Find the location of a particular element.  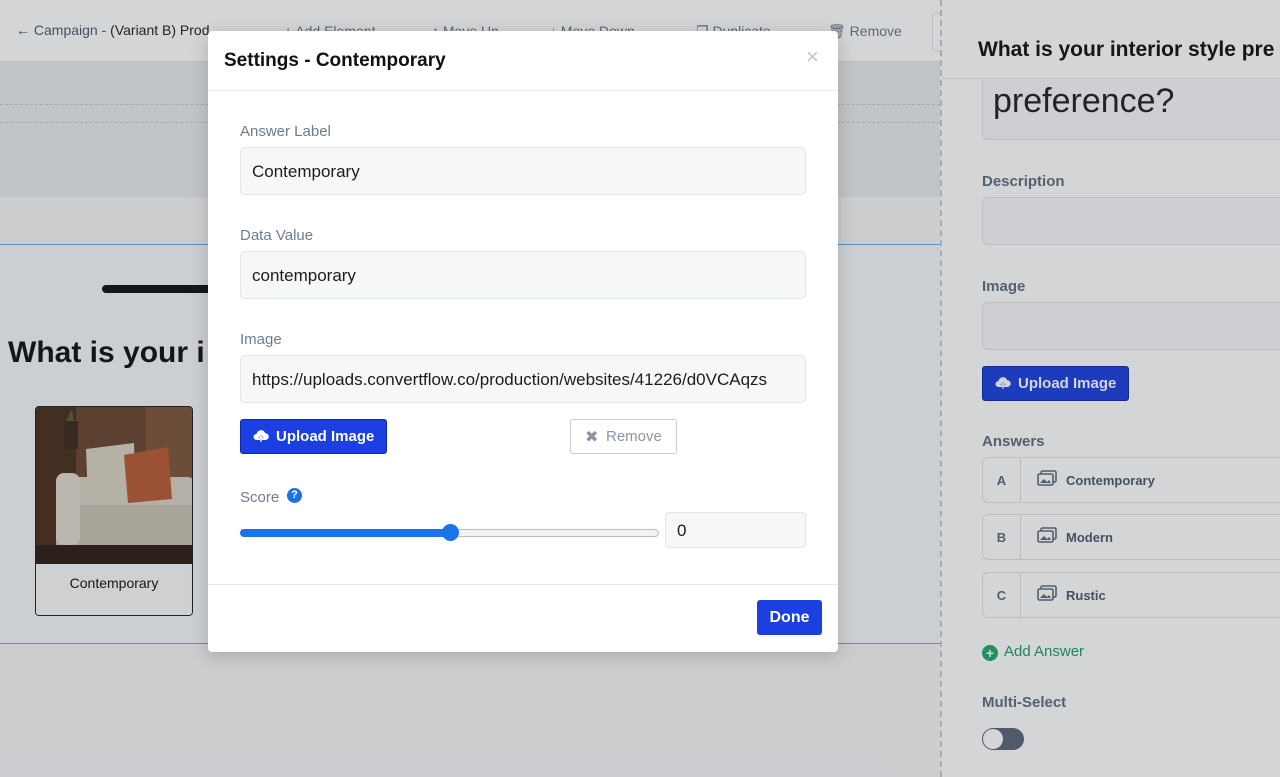

remove-image-button: ✖ Remove is located at coordinates (623, 436).